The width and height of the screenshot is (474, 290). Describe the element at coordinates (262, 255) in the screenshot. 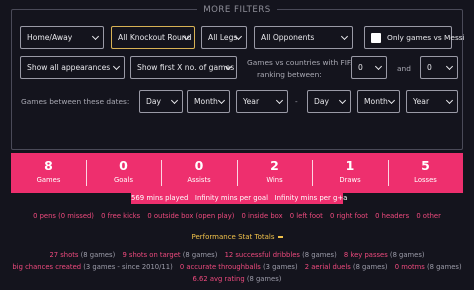

I see `perf-stat: 12 successful dribbles` at that location.